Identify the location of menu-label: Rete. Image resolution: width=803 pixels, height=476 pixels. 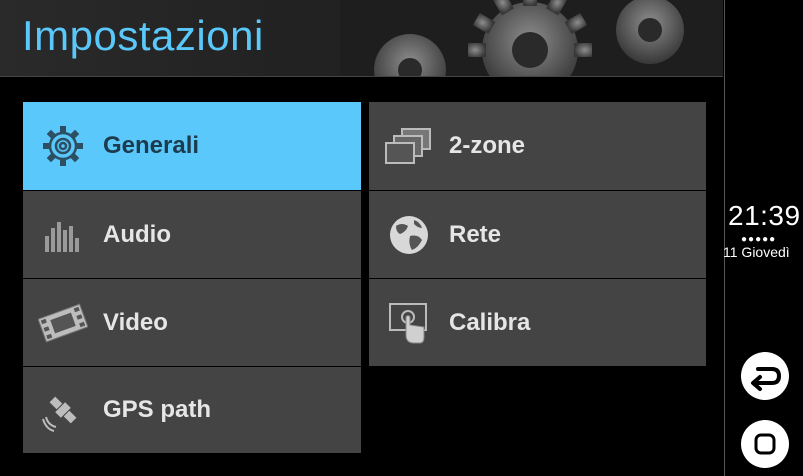
(475, 234).